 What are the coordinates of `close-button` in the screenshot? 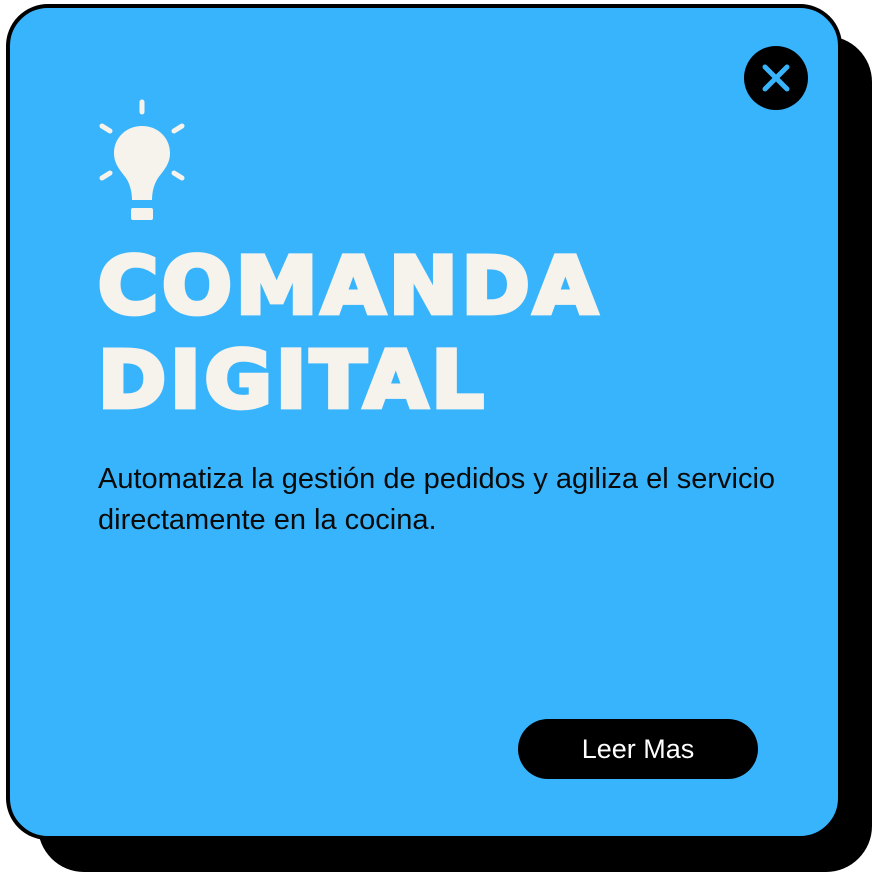 It's located at (776, 78).